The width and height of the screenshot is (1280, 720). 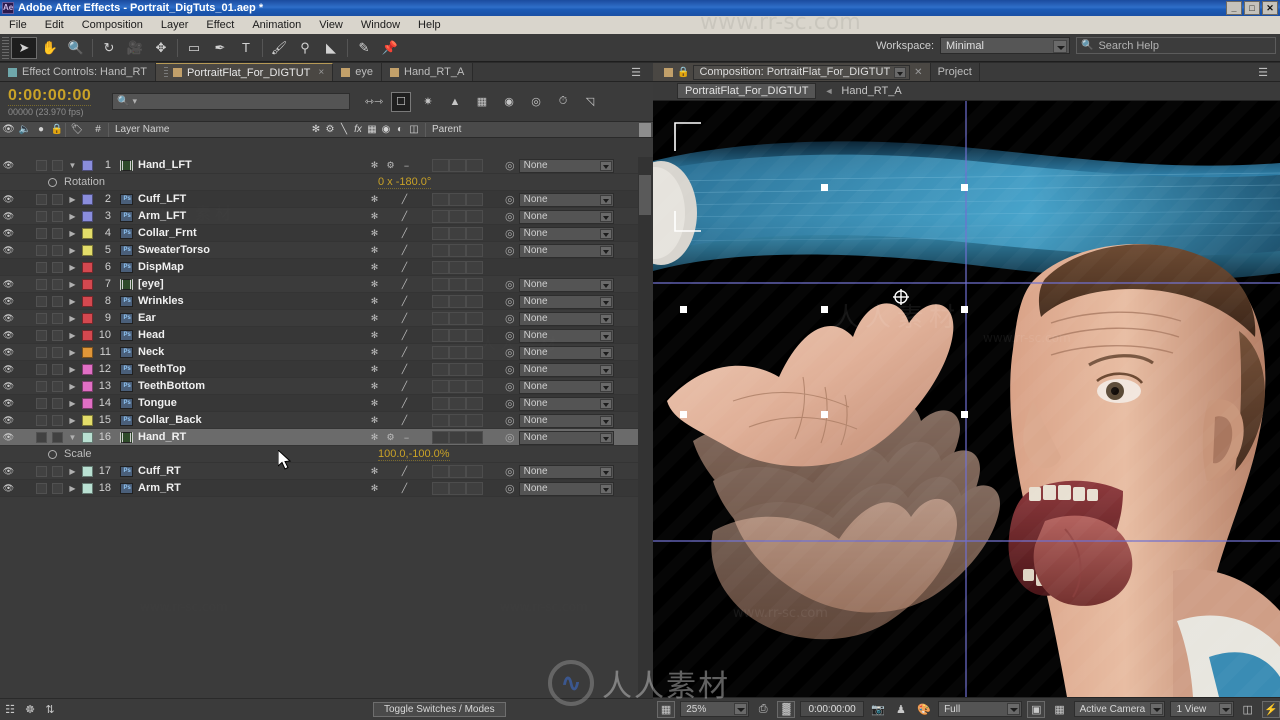 What do you see at coordinates (414, 454) in the screenshot?
I see `property-value: 100.0,-100.0%` at bounding box center [414, 454].